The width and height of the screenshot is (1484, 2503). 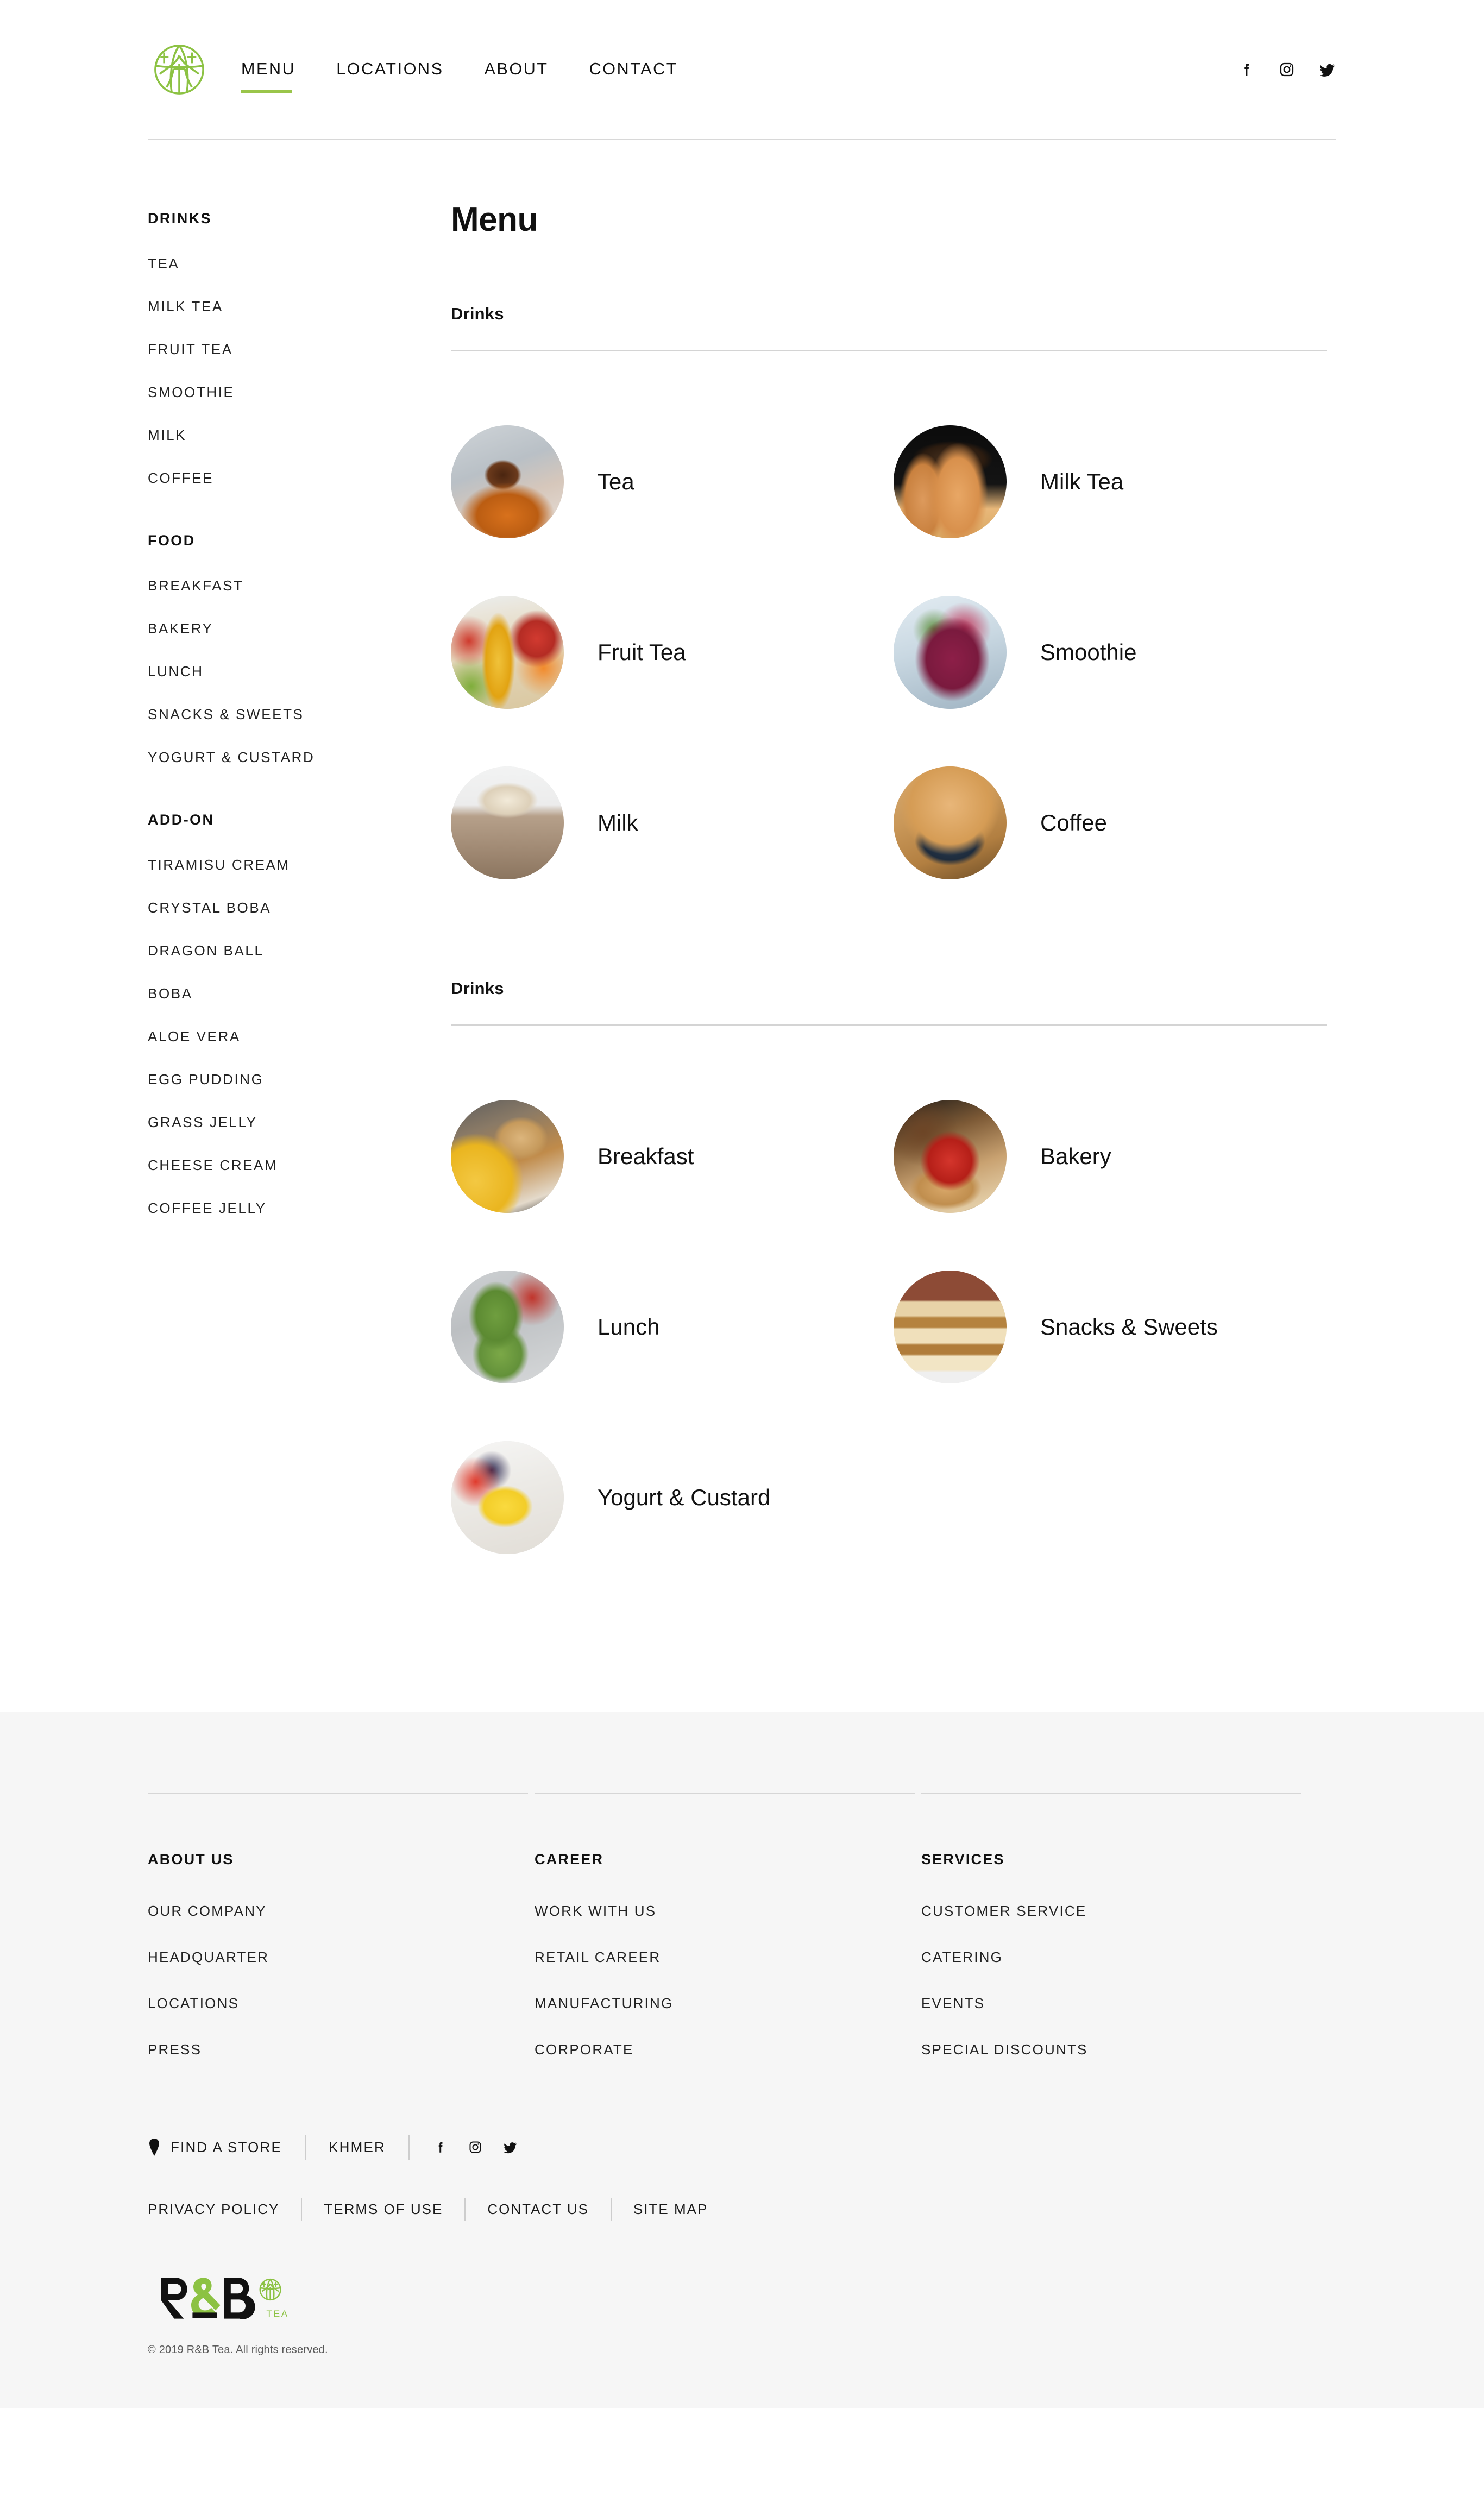 What do you see at coordinates (224, 2298) in the screenshot?
I see `rb-tea-wordmark-icon: TEA` at bounding box center [224, 2298].